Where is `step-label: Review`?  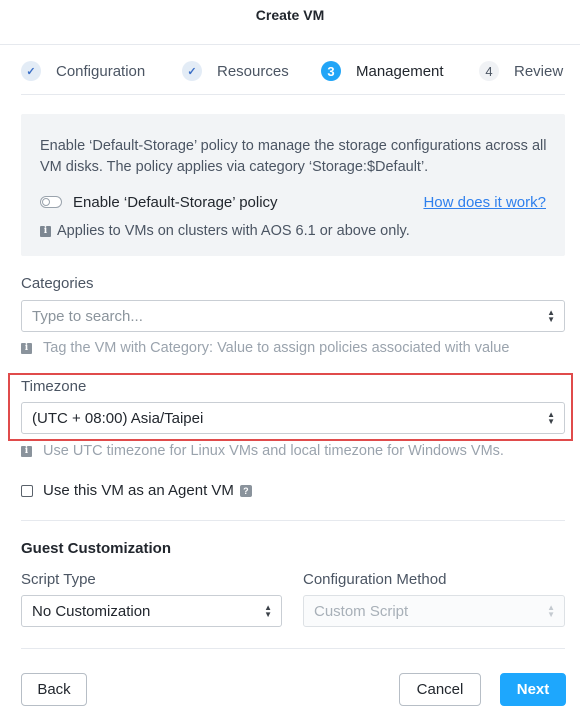 step-label: Review is located at coordinates (539, 71).